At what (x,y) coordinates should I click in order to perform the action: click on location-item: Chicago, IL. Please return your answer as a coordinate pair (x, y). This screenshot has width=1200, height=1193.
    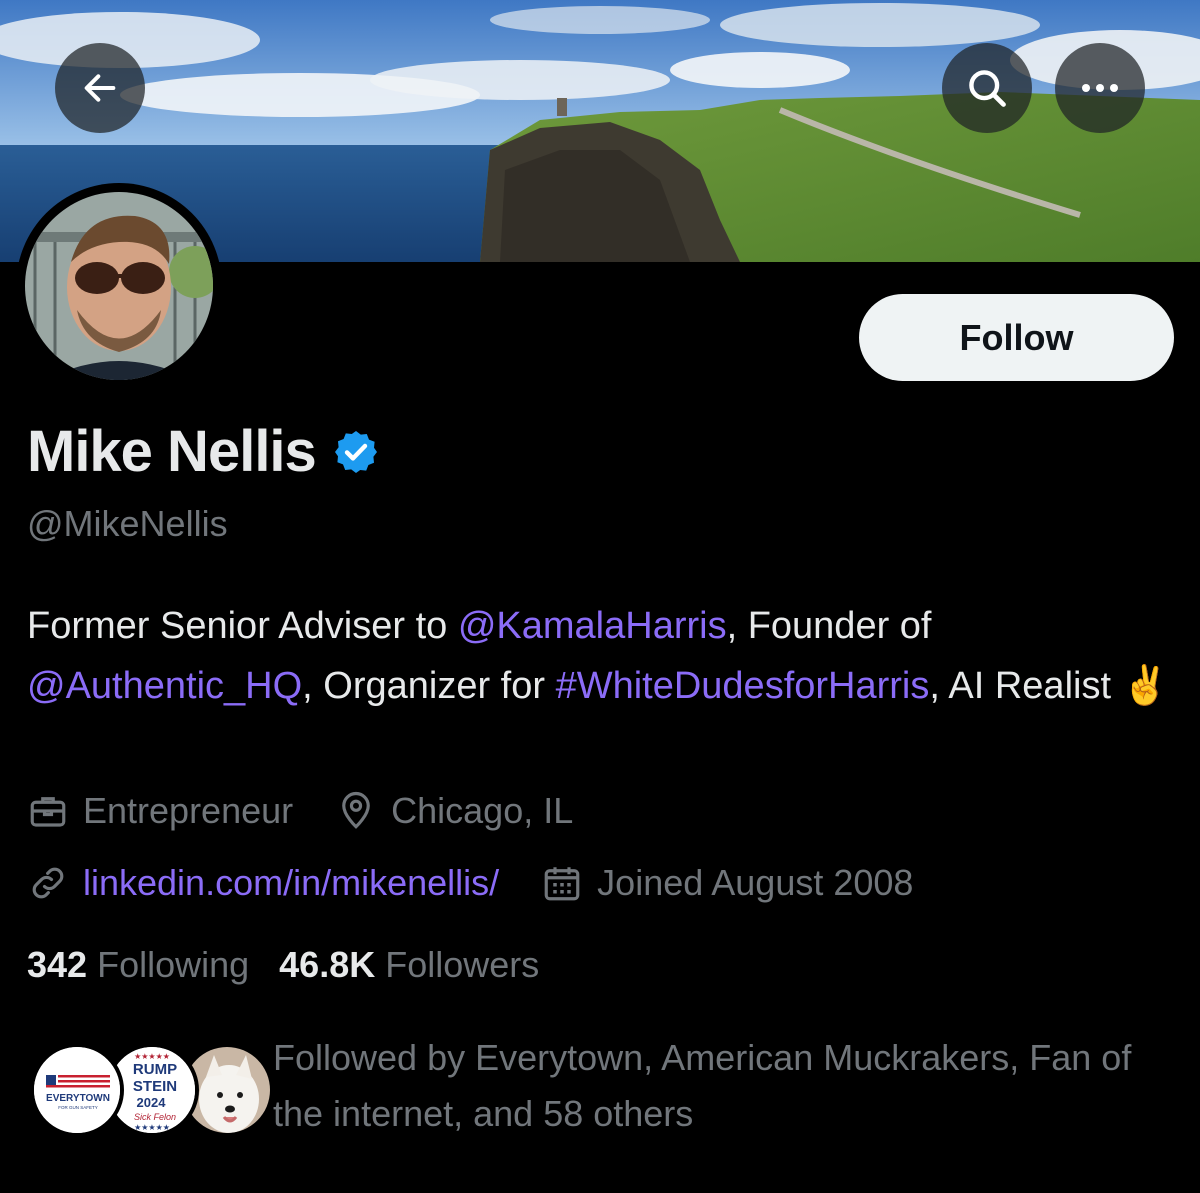
    Looking at the image, I should click on (454, 811).